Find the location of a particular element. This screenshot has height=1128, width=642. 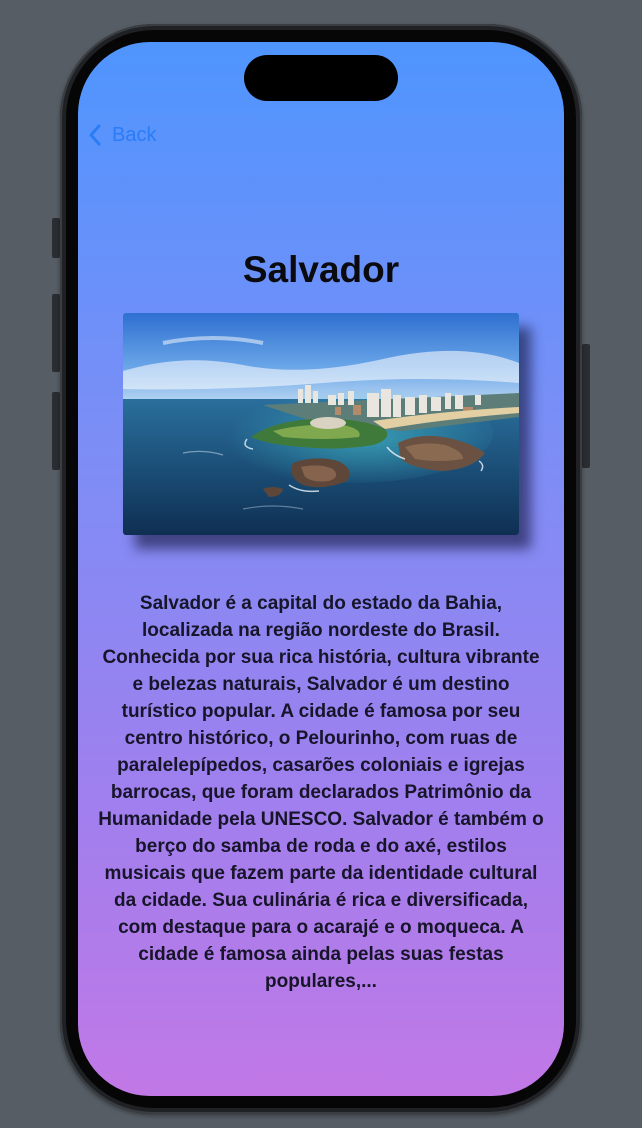

volume-up-button is located at coordinates (56, 333).